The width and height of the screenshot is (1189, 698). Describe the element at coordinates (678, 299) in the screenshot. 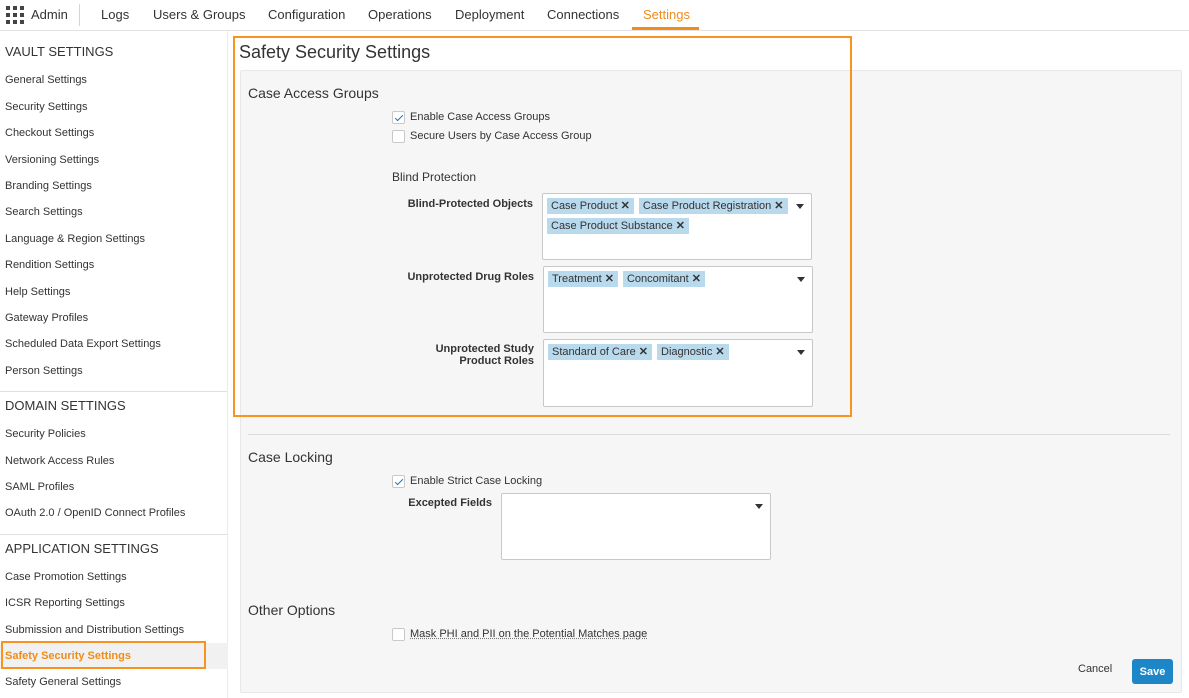

I see `unprotected-drug-roles-select: Treatment ✕ Concomitant ✕` at that location.